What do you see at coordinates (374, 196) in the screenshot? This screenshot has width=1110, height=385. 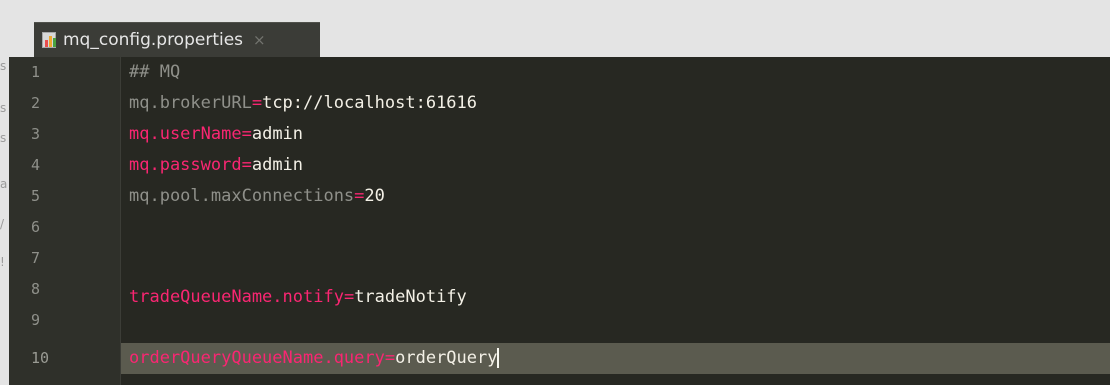 I see `property-value: 20` at bounding box center [374, 196].